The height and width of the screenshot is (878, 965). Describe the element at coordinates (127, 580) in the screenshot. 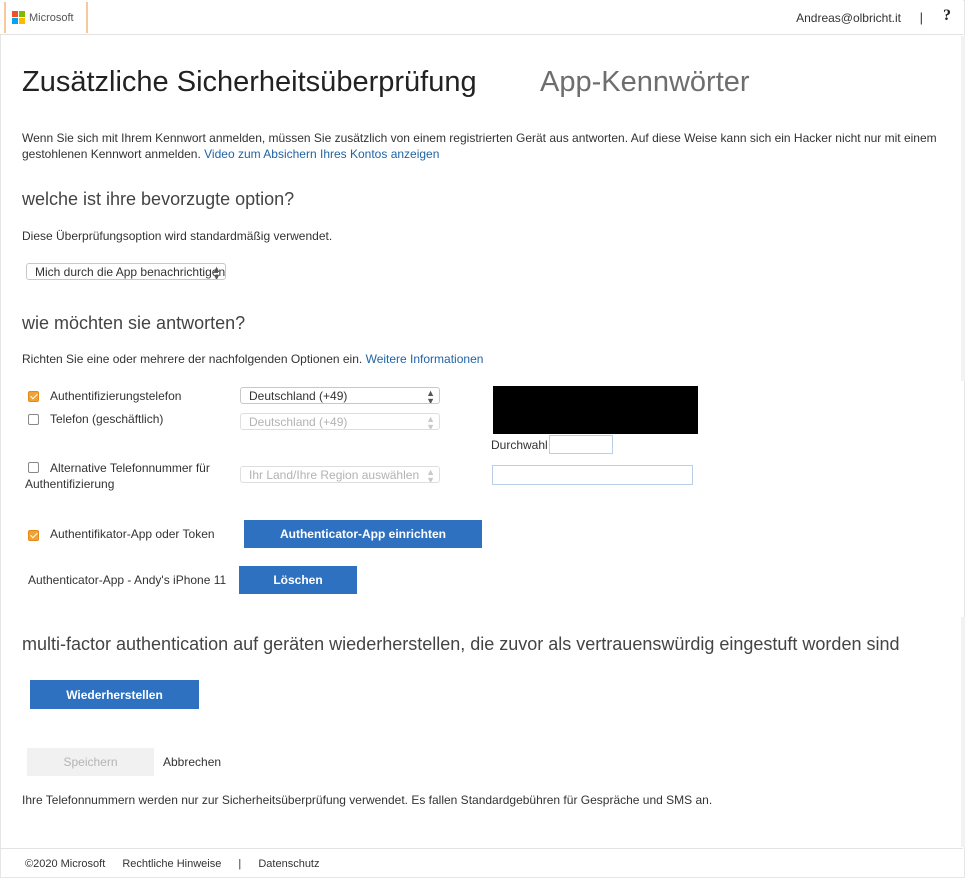

I see `authenticator-device-label: Authenticator-App - Andy's iPhone 11` at that location.